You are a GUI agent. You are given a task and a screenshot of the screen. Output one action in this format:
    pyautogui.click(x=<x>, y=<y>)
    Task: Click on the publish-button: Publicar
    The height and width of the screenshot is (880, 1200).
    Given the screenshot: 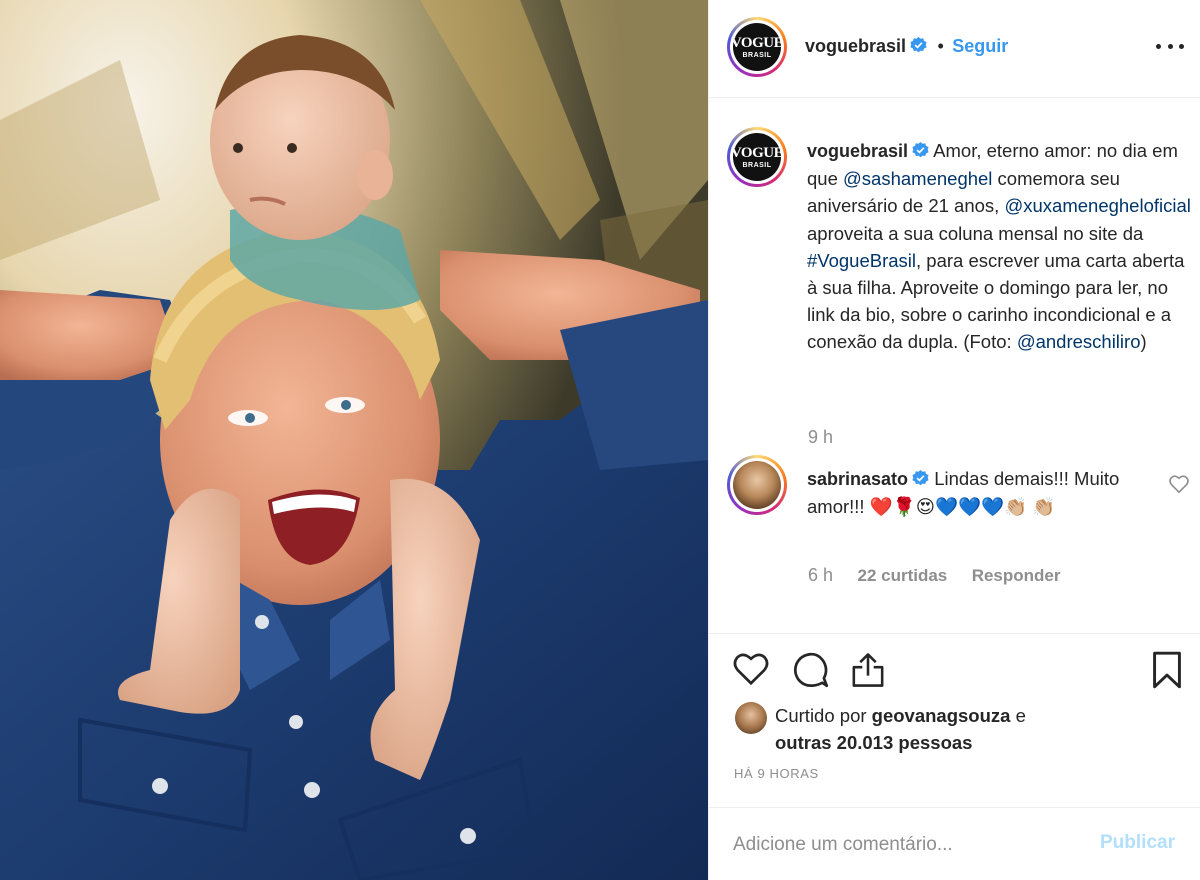 What is the action you would take?
    pyautogui.click(x=1137, y=843)
    